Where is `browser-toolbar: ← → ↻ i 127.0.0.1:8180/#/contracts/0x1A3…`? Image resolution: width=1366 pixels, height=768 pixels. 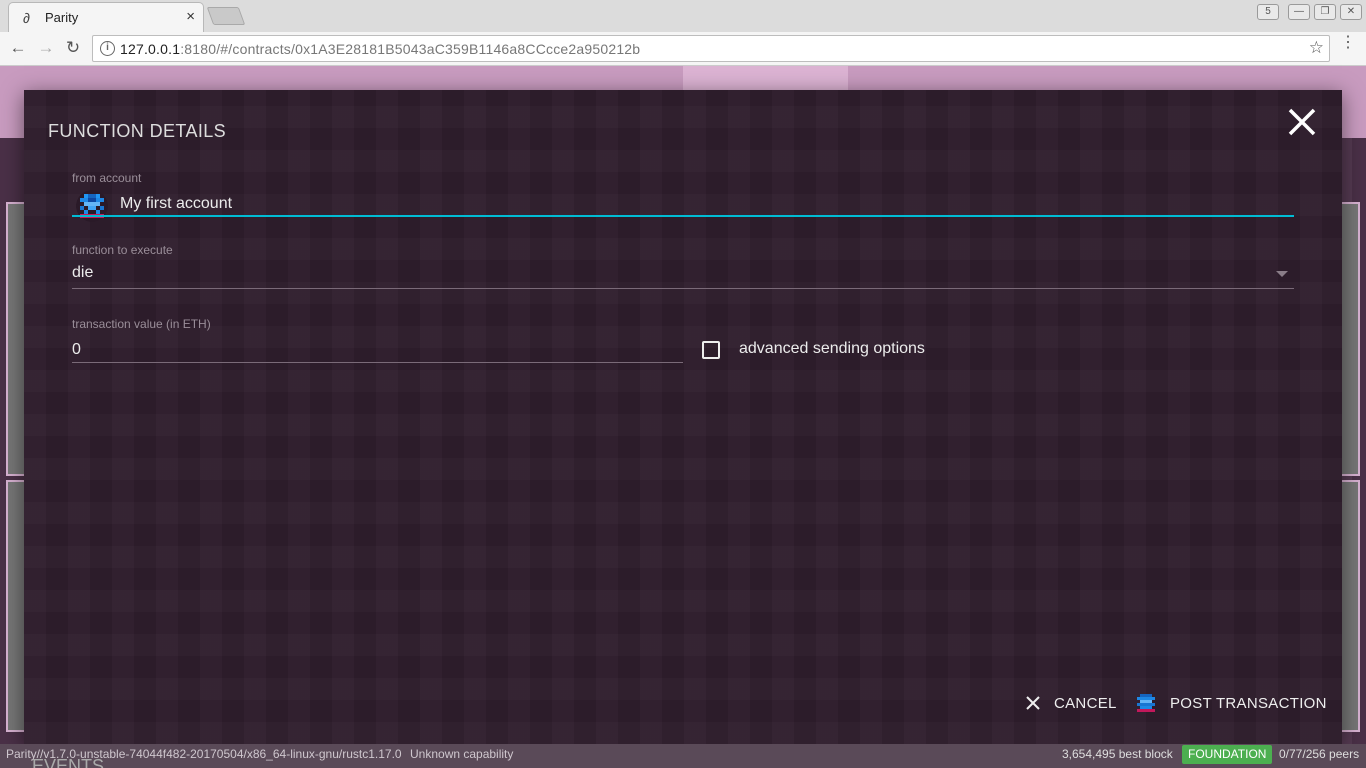
browser-toolbar: ← → ↻ i 127.0.0.1:8180/#/contracts/0x1A3… is located at coordinates (683, 49).